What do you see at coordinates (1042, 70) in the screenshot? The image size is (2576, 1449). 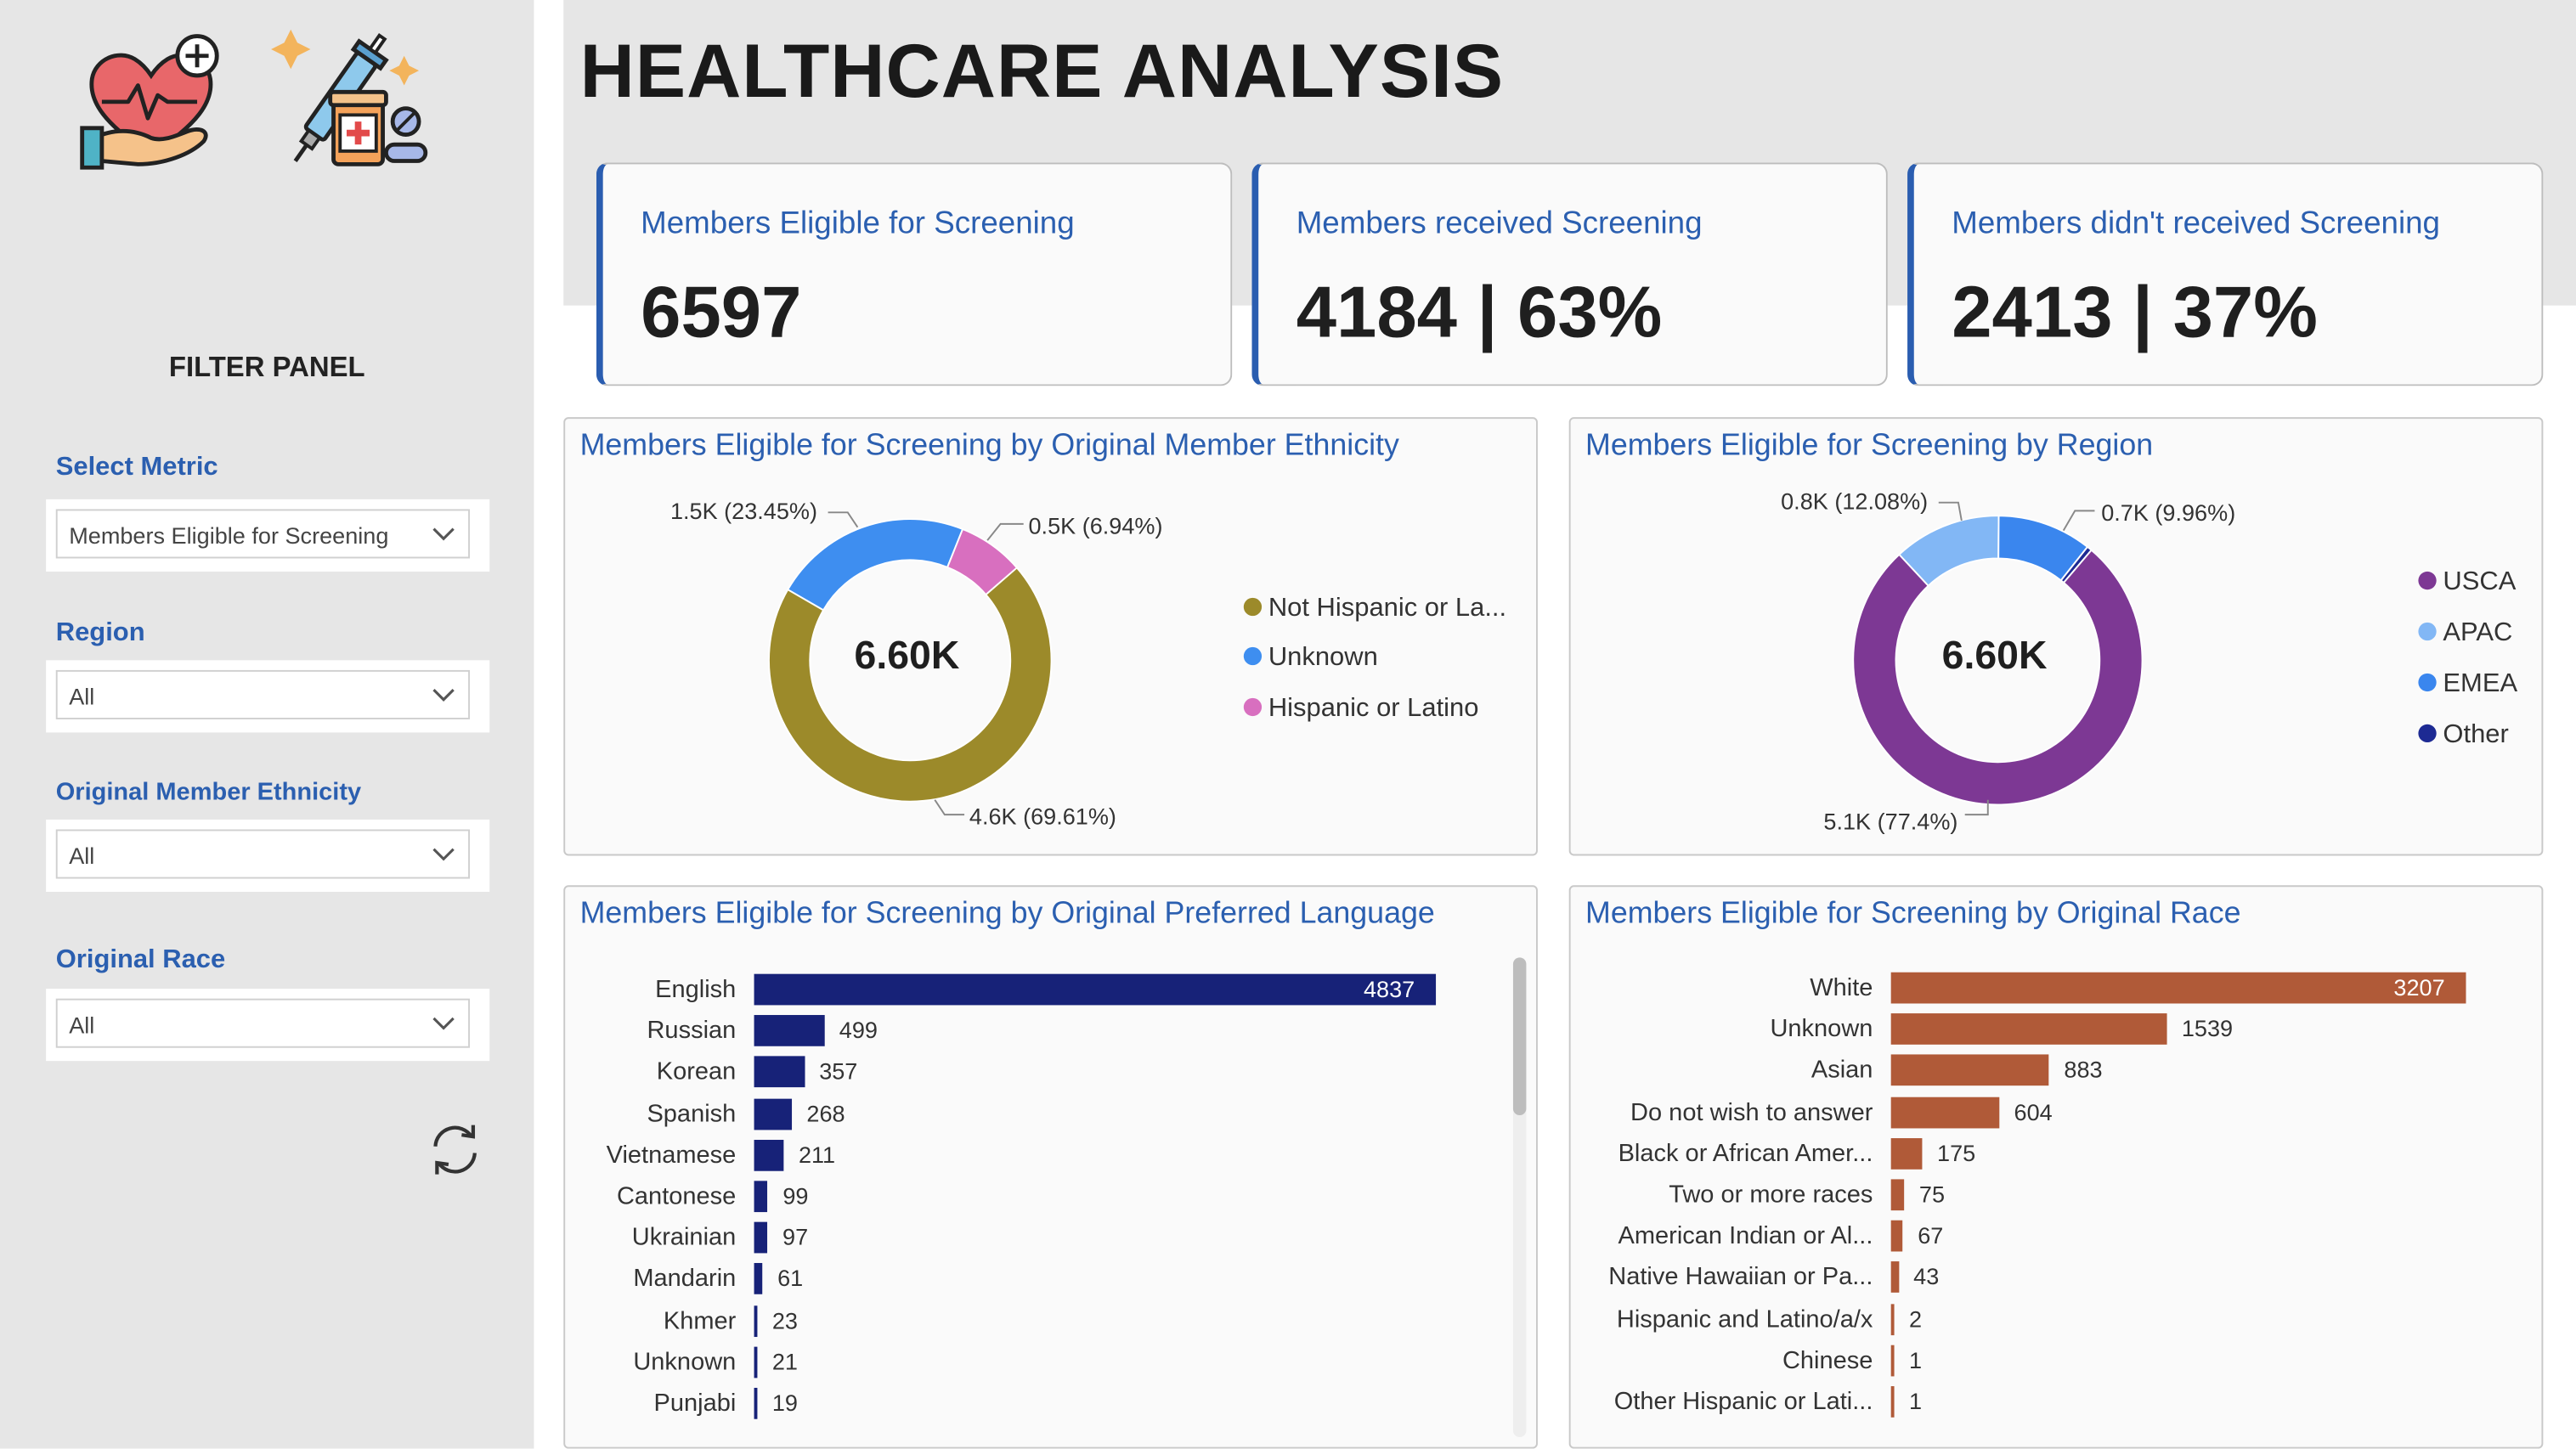 I see `page-title: HEALTHCARE ANALYSIS` at bounding box center [1042, 70].